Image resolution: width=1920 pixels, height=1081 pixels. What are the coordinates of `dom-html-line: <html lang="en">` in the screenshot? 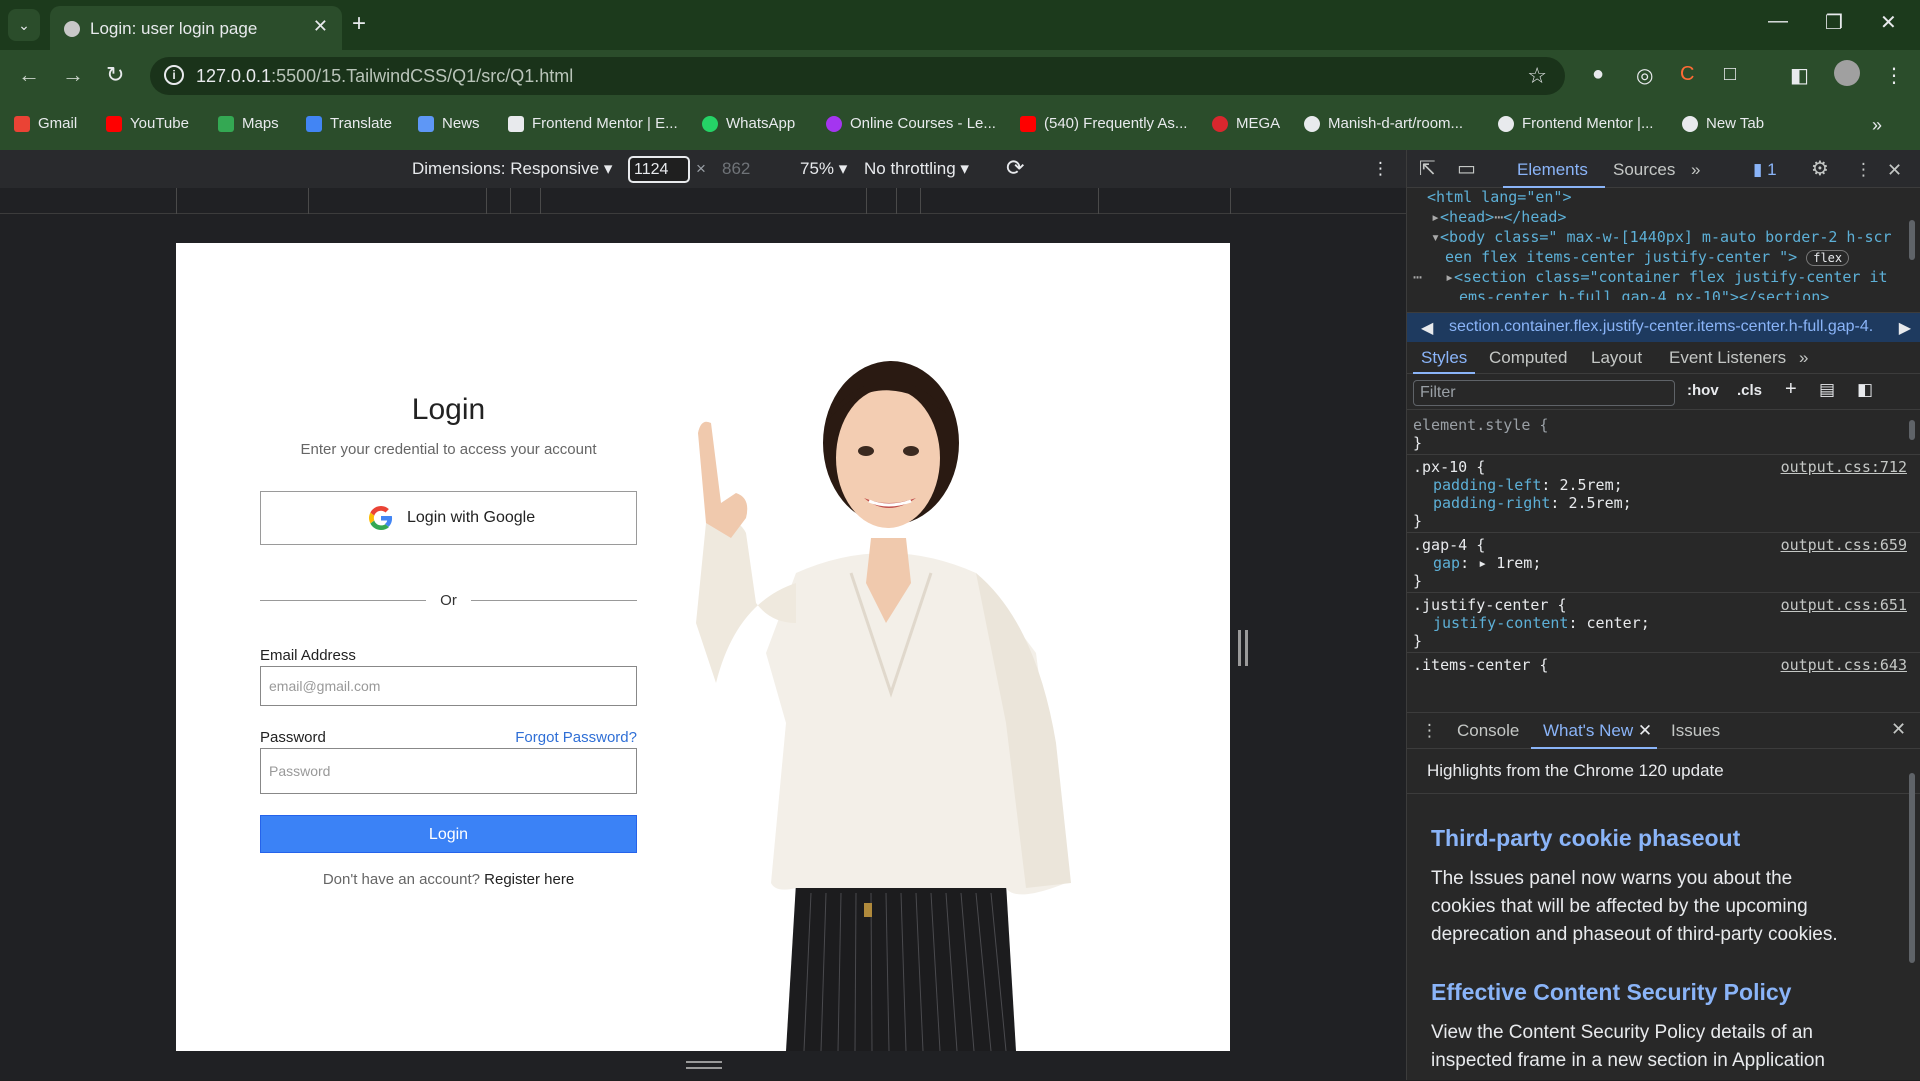 It's located at (1499, 197).